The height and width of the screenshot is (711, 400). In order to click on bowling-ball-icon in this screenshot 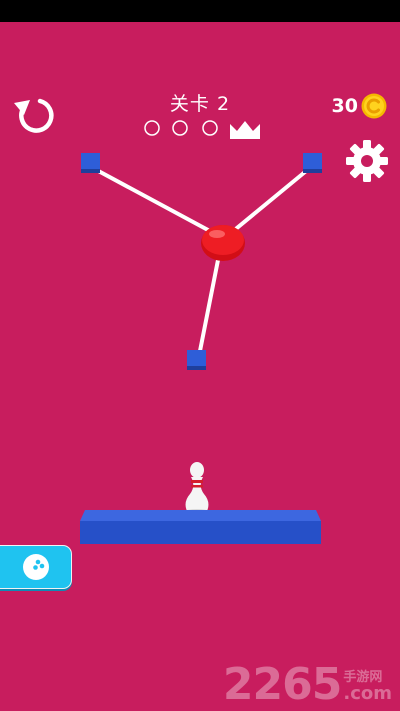, I will do `click(35, 567)`.